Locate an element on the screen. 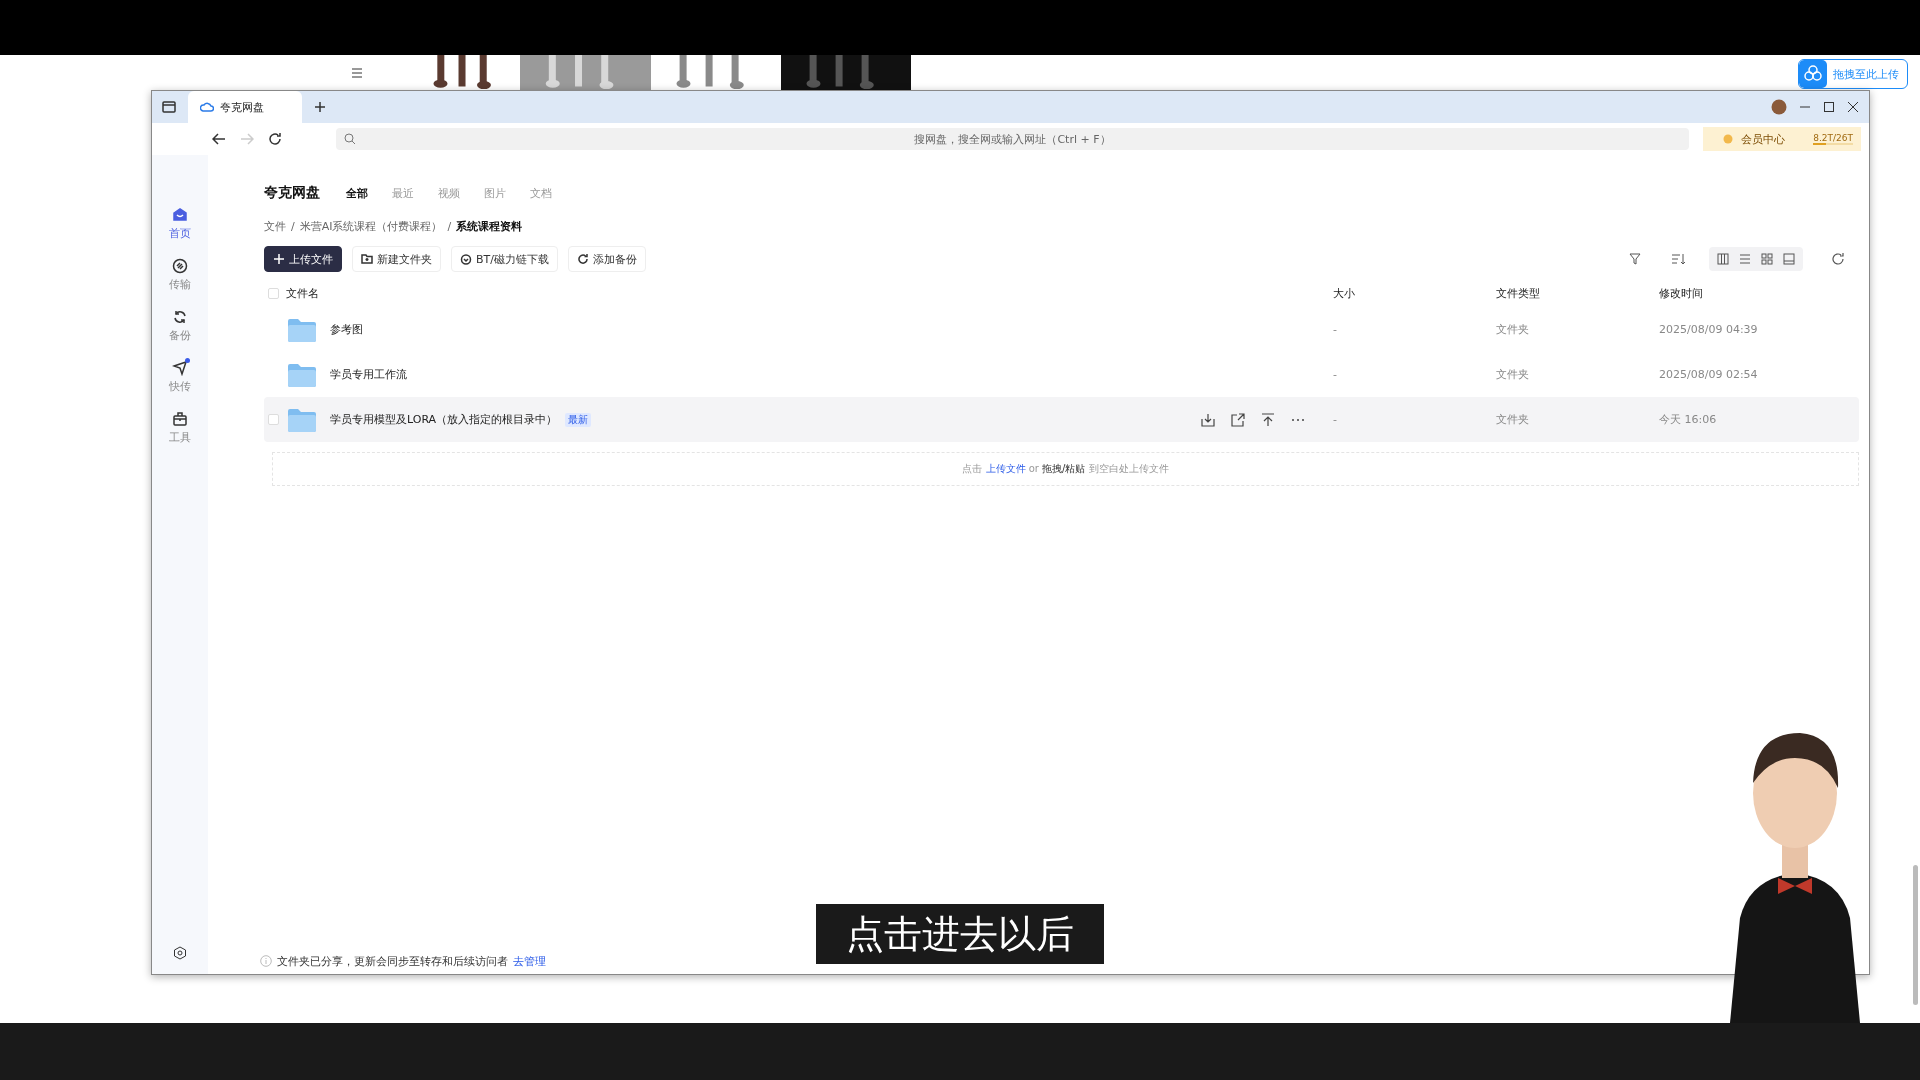  toolbar-button: BT/磁力链下载 is located at coordinates (504, 259).